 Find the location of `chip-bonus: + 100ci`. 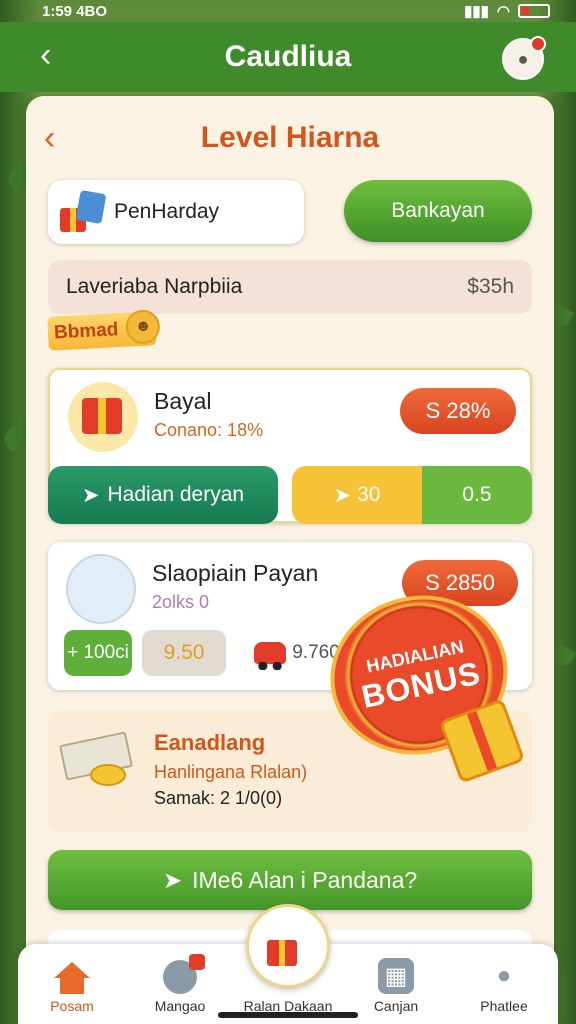

chip-bonus: + 100ci is located at coordinates (98, 653).